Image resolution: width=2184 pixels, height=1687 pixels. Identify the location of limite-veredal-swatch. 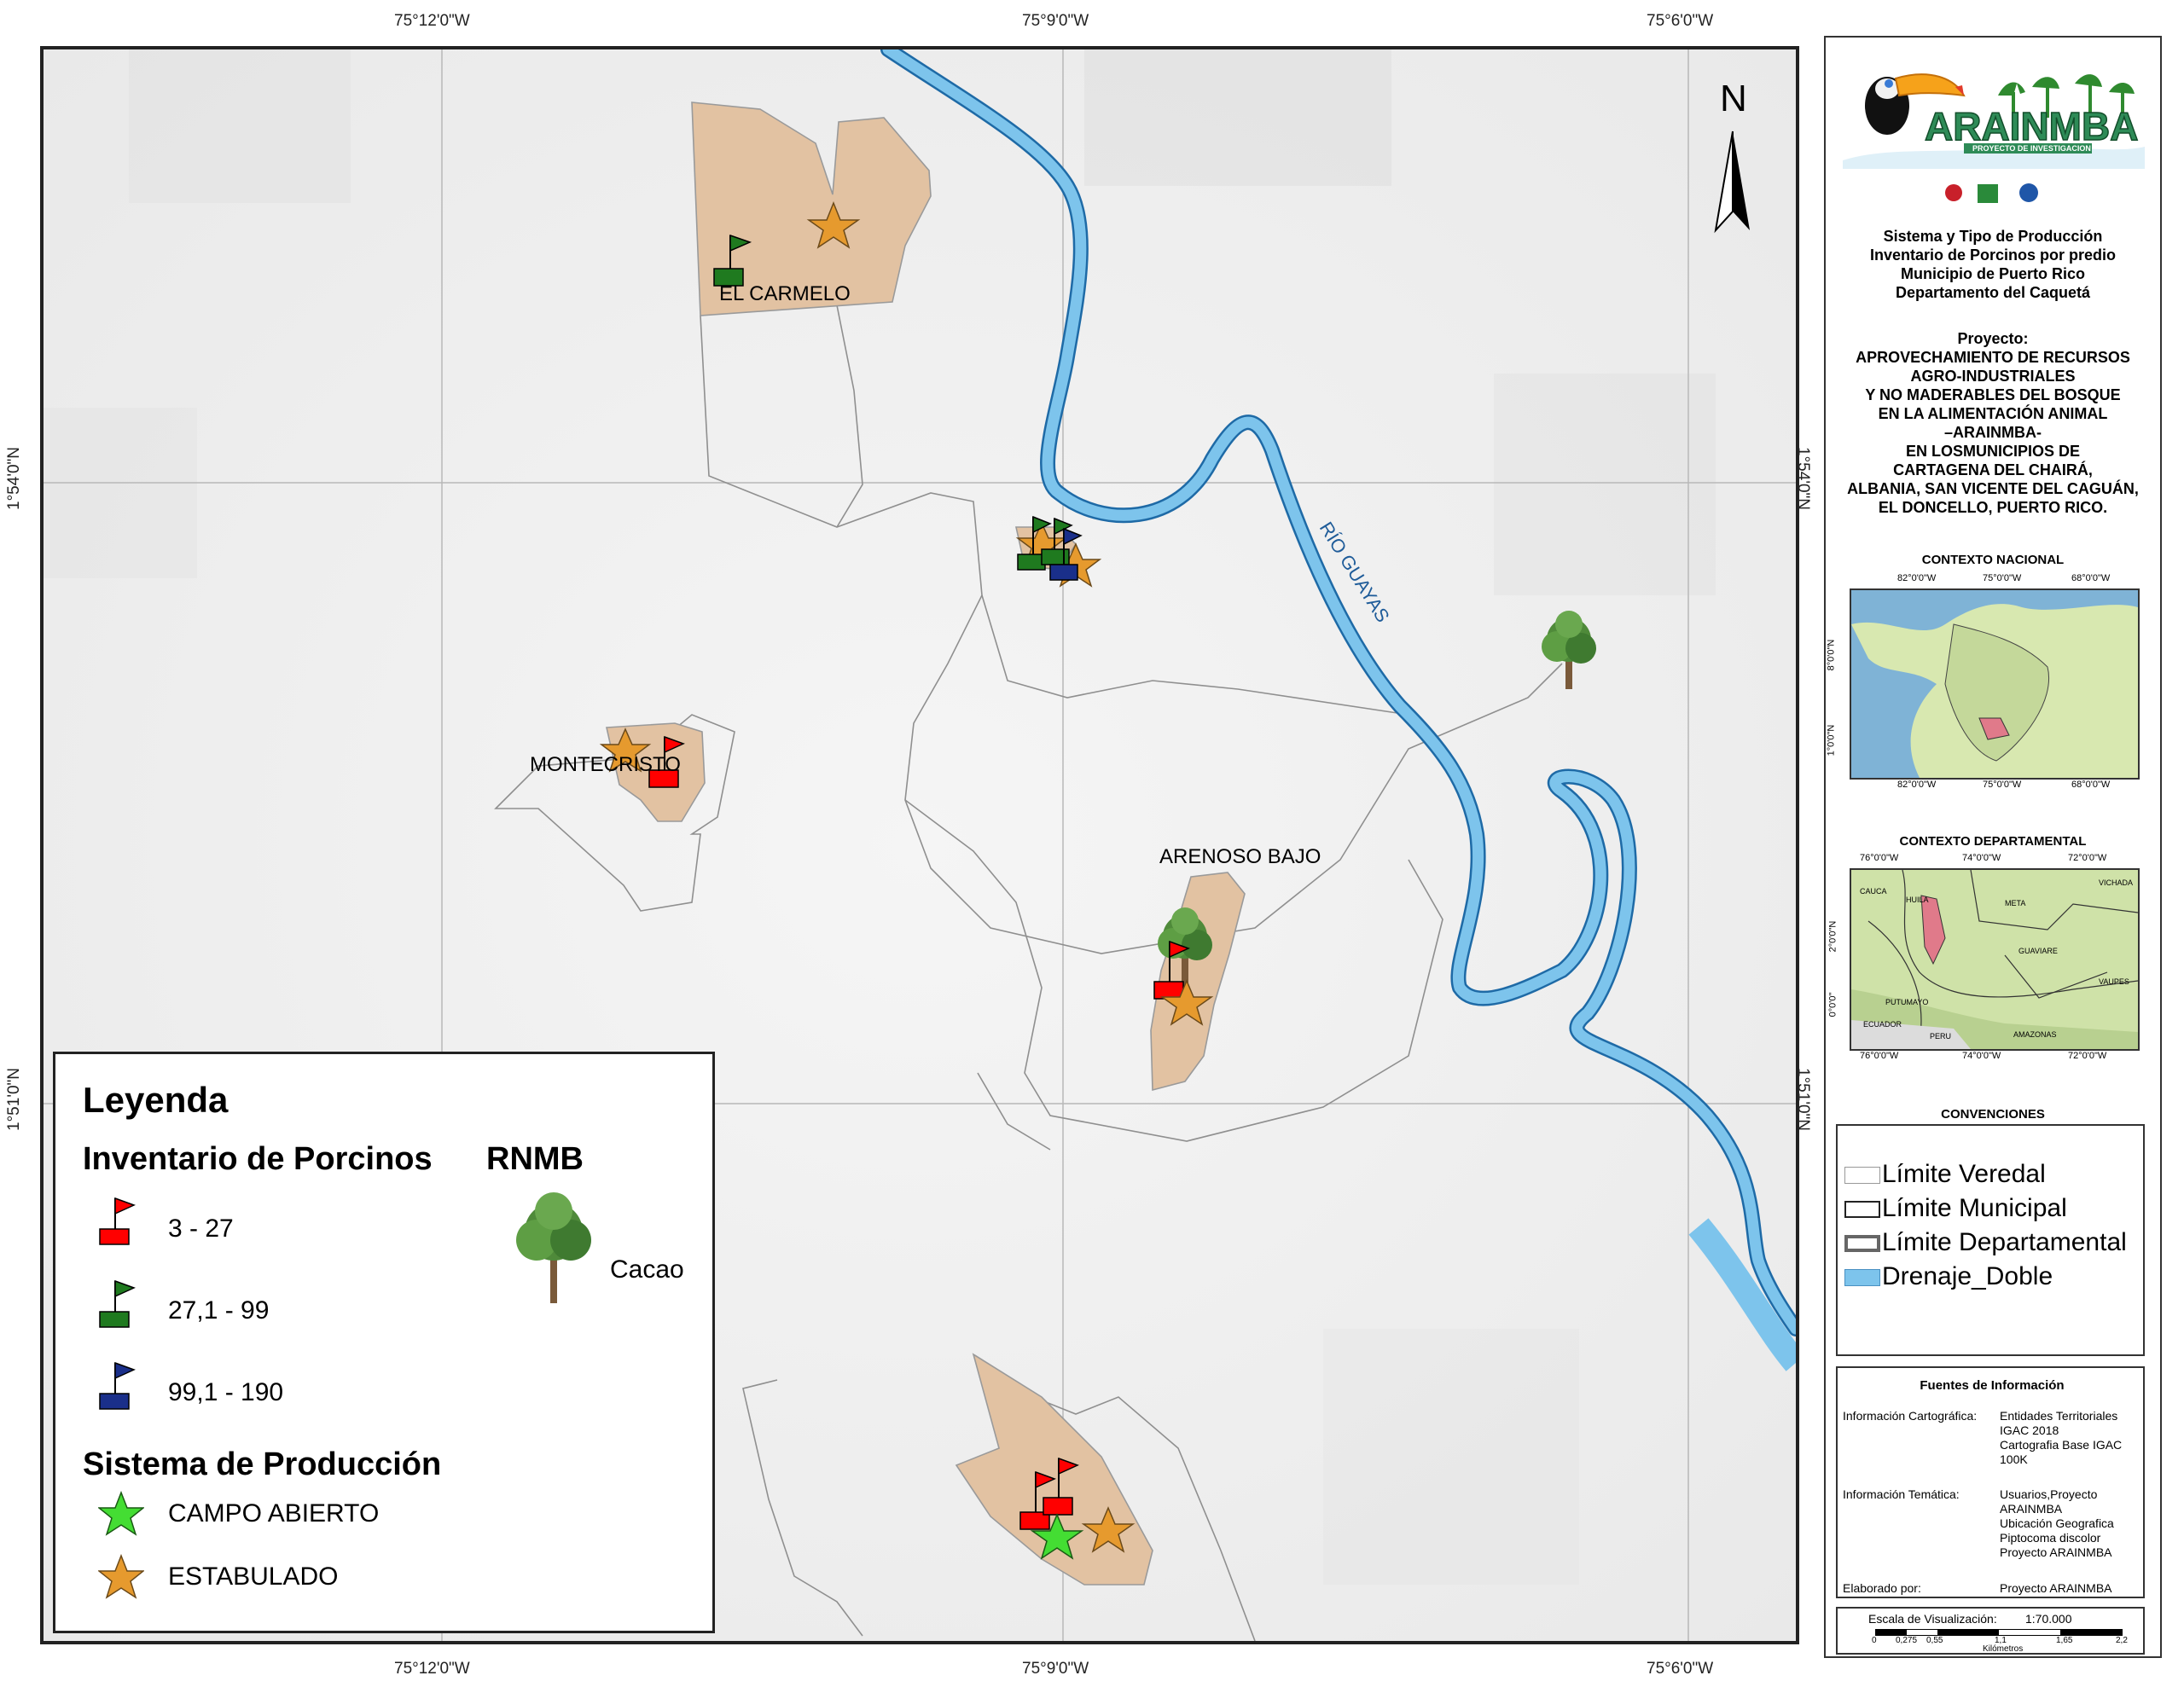
(1862, 1175).